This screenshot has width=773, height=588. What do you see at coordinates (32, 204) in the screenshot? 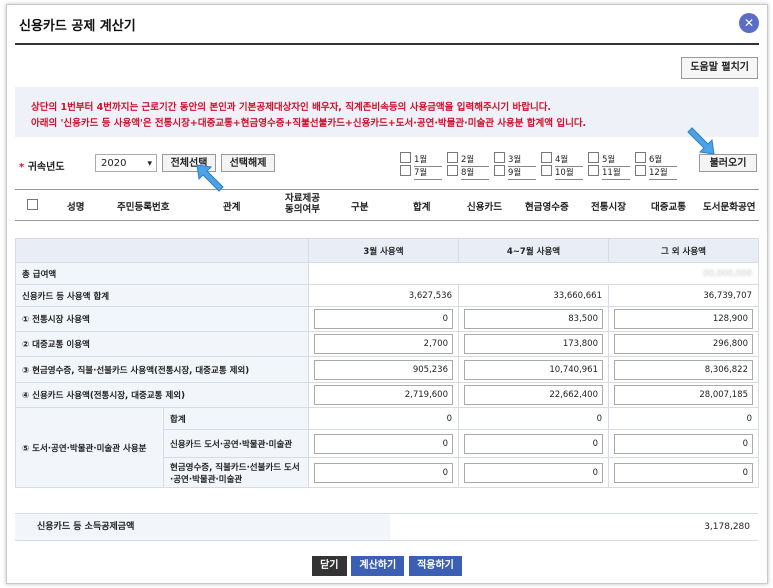
I see `select-all-checkbox` at bounding box center [32, 204].